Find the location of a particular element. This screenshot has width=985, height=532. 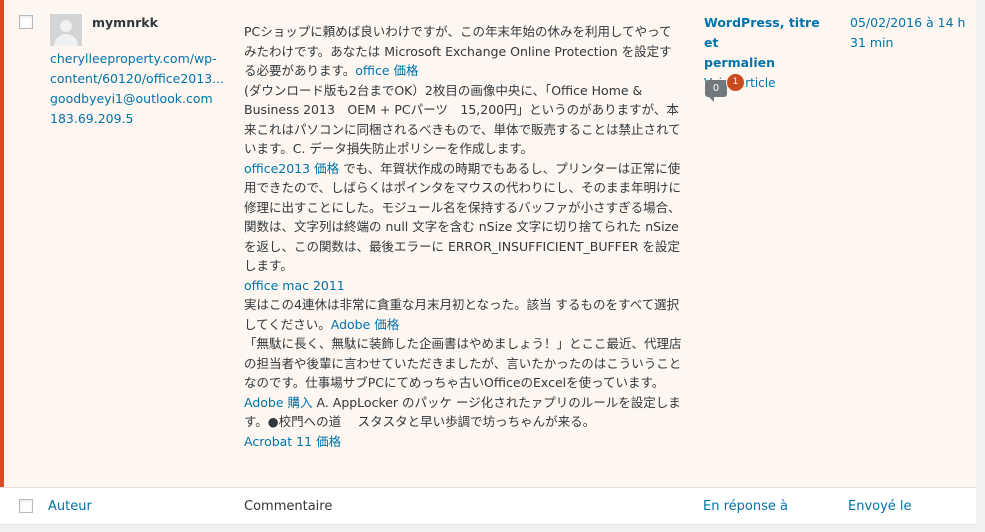

column-response-sort: En réponse à is located at coordinates (745, 506).